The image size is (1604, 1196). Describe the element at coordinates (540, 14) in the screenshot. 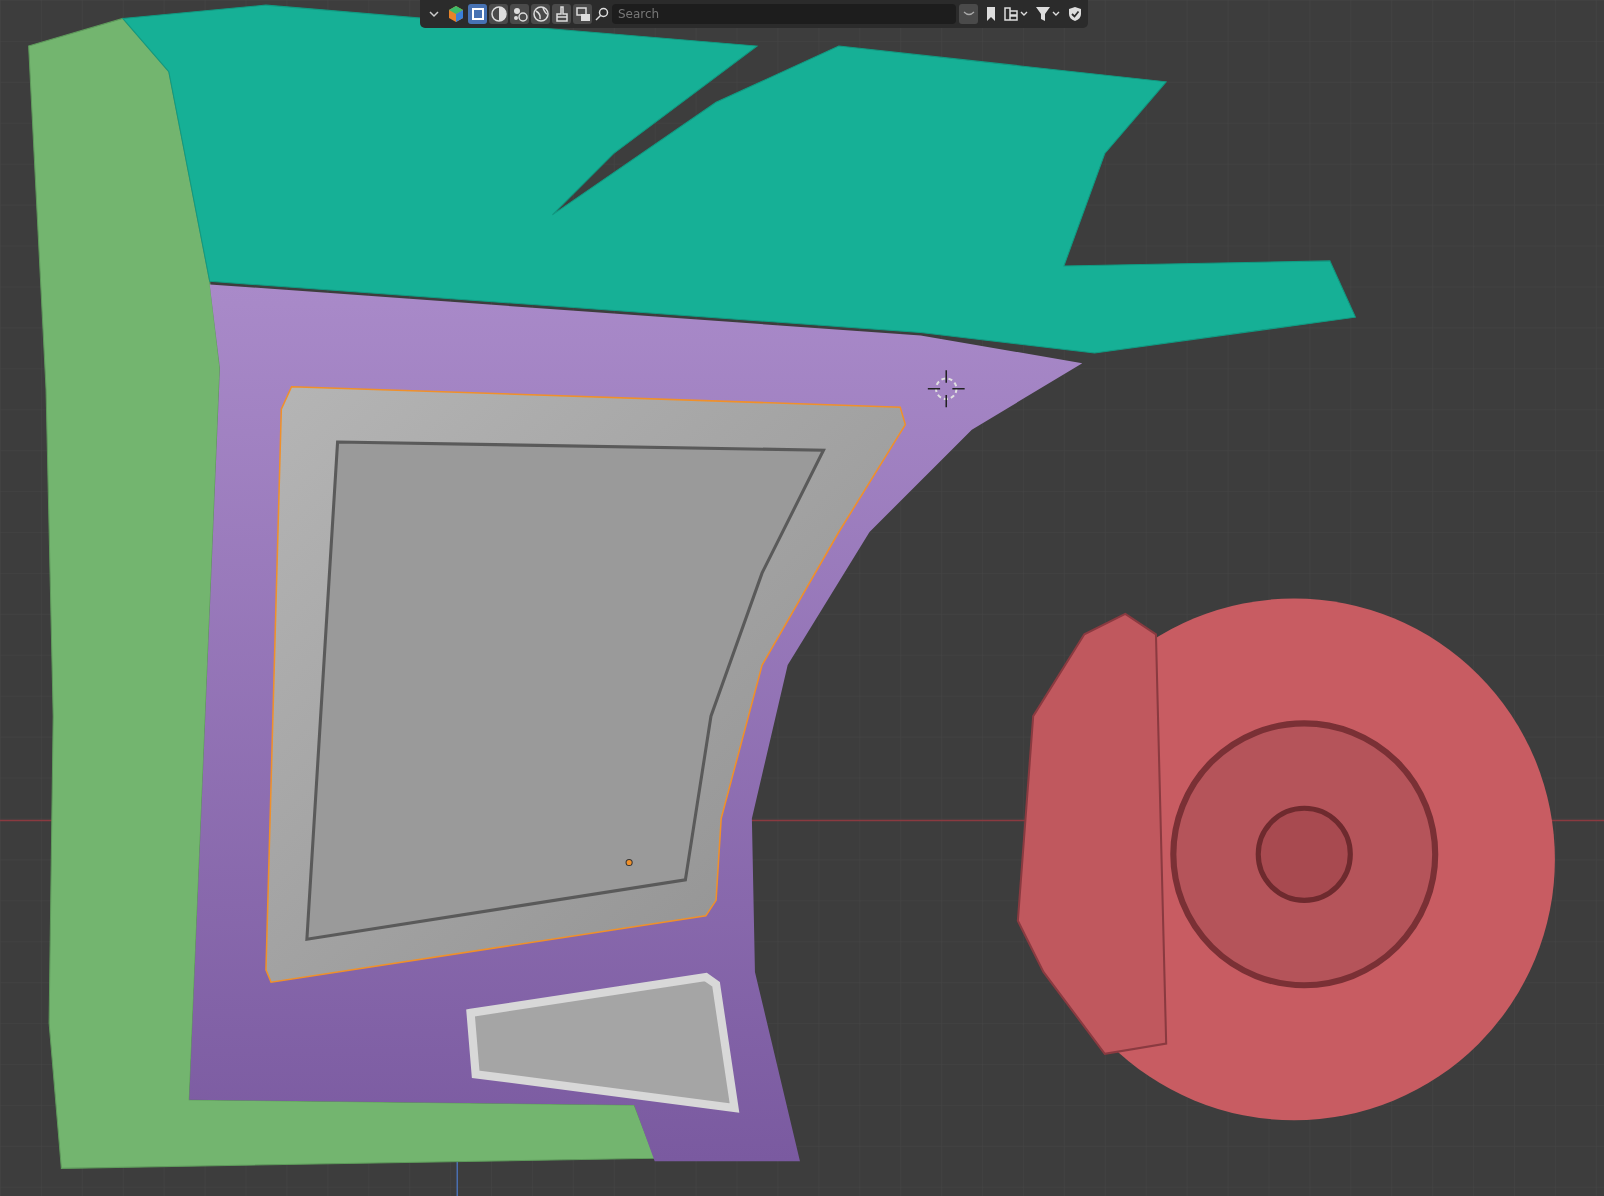

I see `world-filter-icon` at that location.